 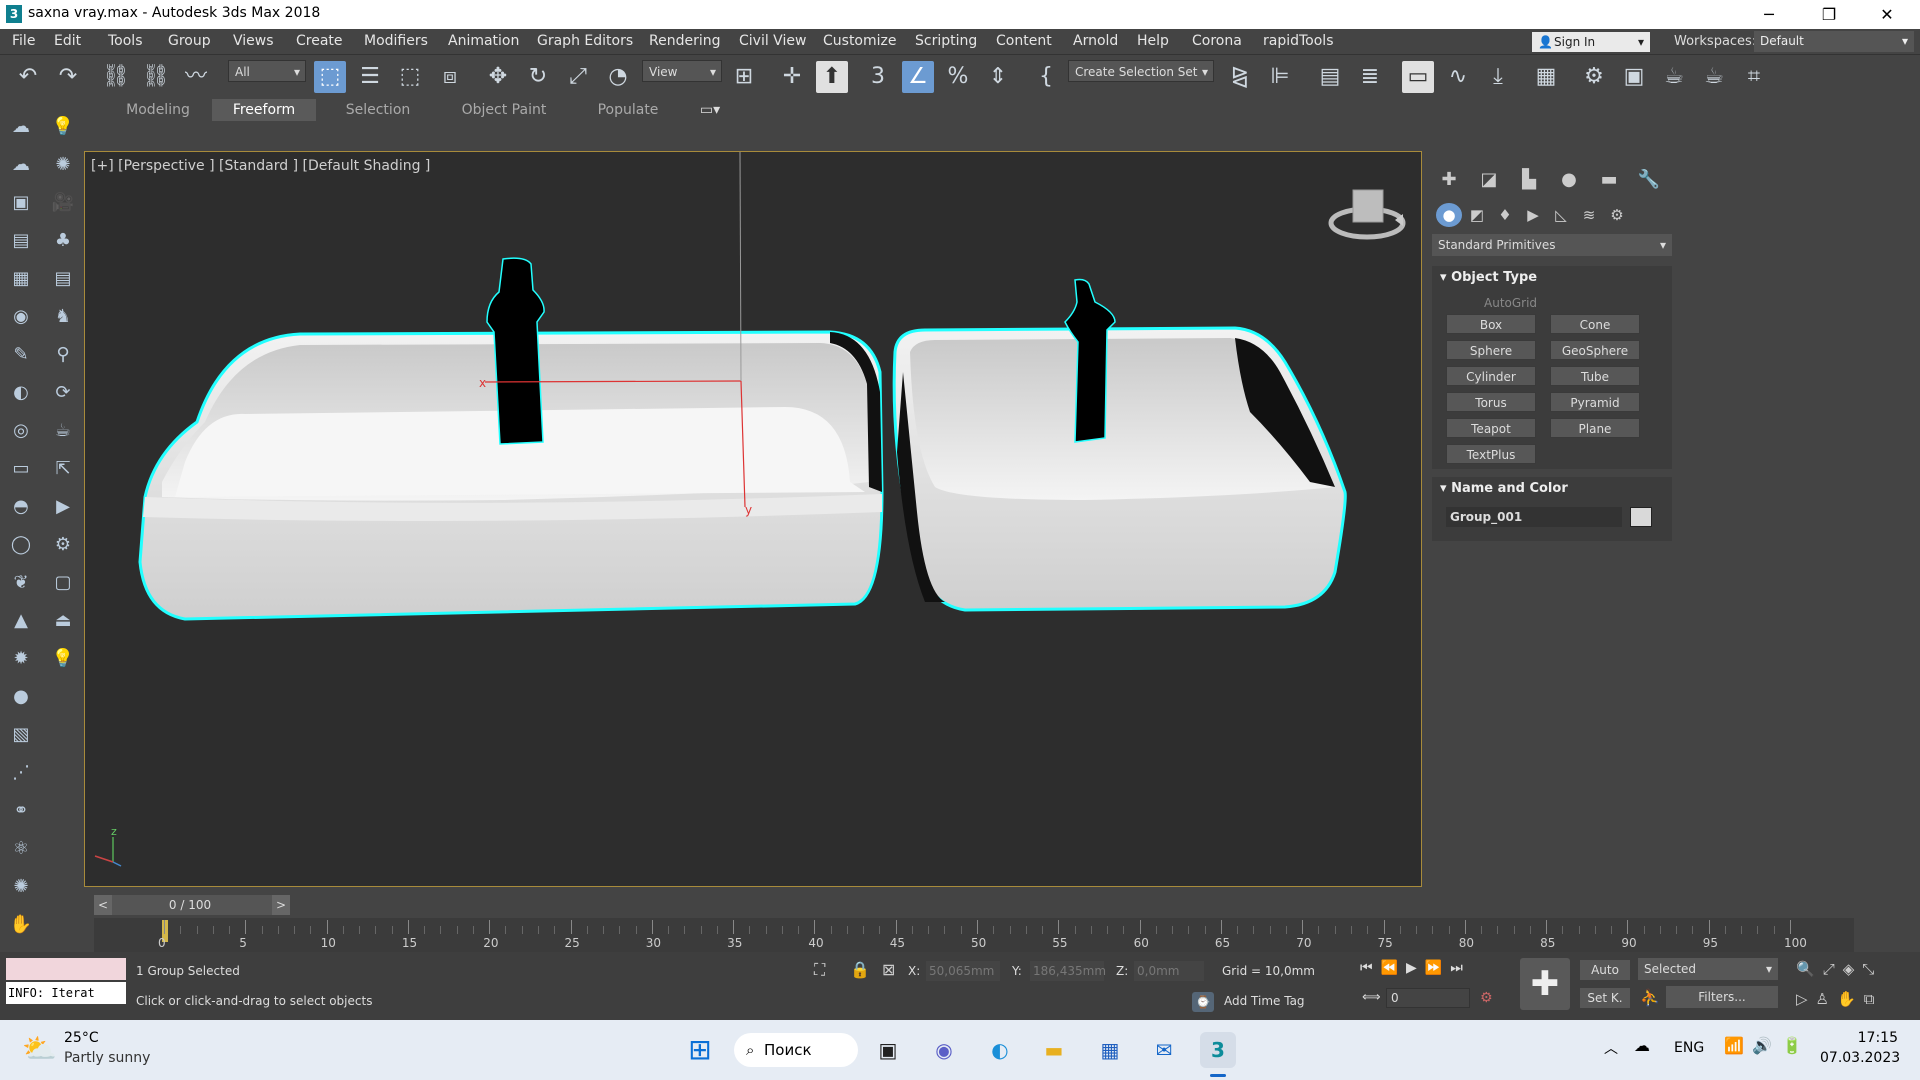 I want to click on orb-icon: ●, so click(x=21, y=697).